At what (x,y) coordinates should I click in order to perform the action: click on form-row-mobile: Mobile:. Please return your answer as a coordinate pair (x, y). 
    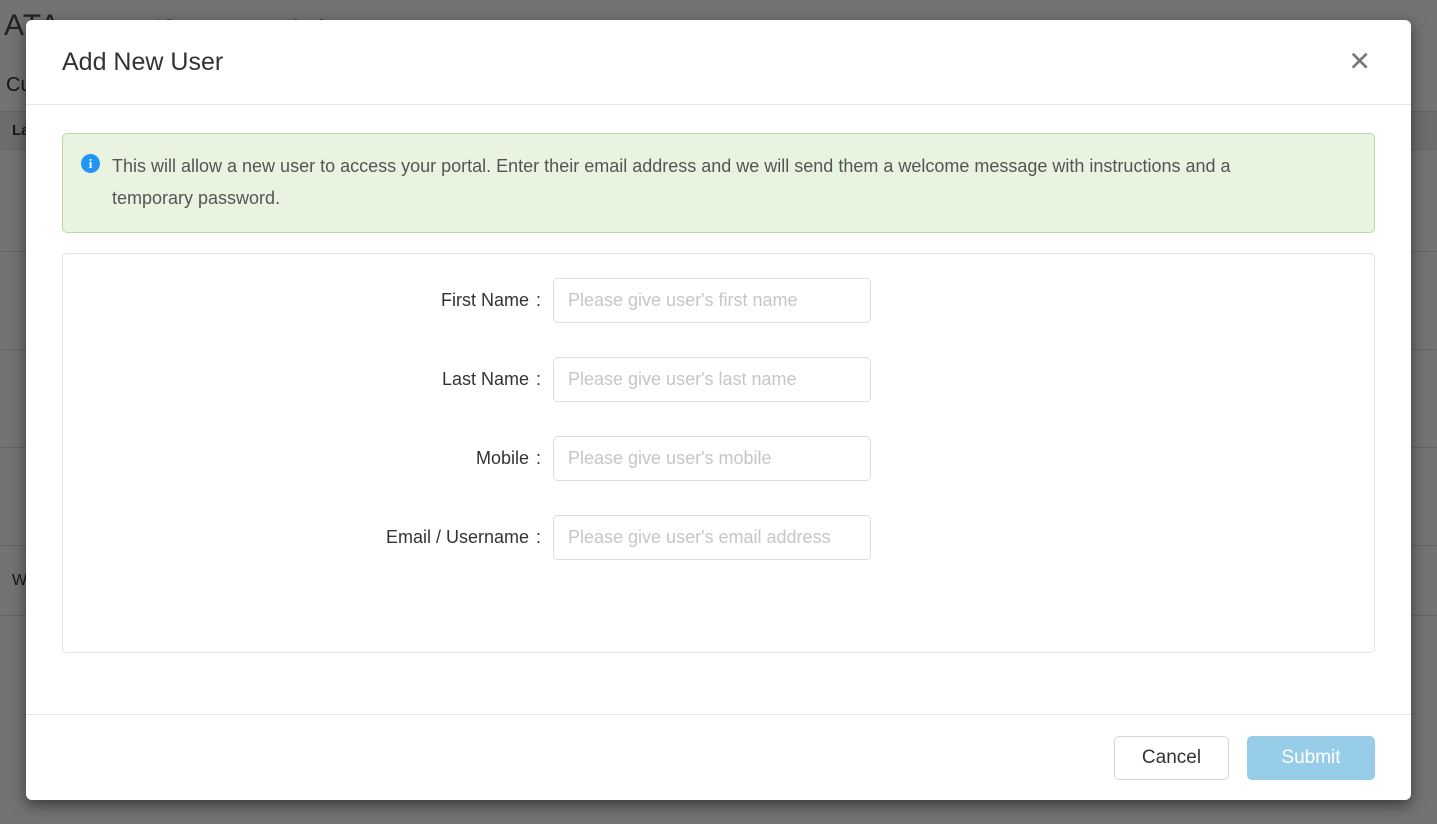
    Looking at the image, I should click on (718, 459).